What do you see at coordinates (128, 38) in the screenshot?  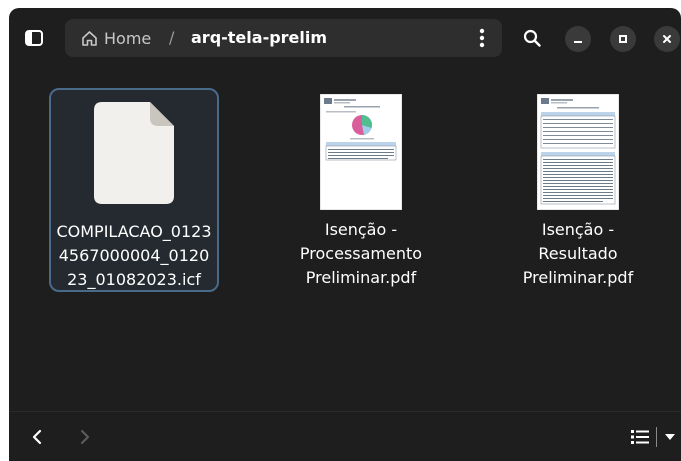 I see `breadcrumb-home-label: Home` at bounding box center [128, 38].